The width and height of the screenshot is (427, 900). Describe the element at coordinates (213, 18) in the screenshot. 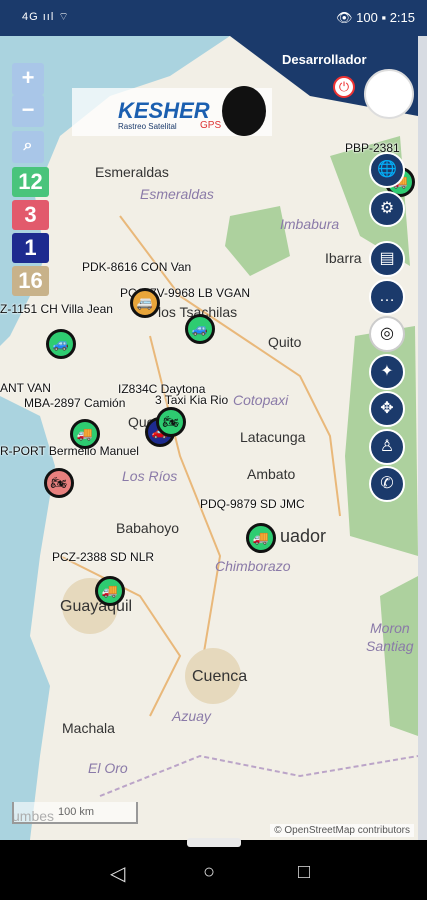

I see `status-bar: 4G ııl ⌔ 👁 100 ▪ 2:15` at that location.